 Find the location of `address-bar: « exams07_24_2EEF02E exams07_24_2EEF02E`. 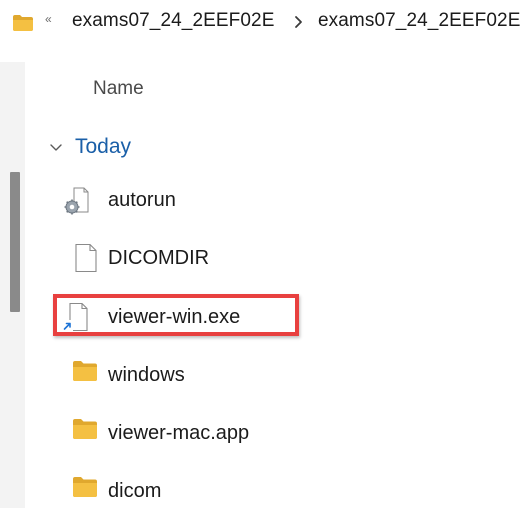

address-bar: « exams07_24_2EEF02E exams07_24_2EEF02E is located at coordinates (265, 24).